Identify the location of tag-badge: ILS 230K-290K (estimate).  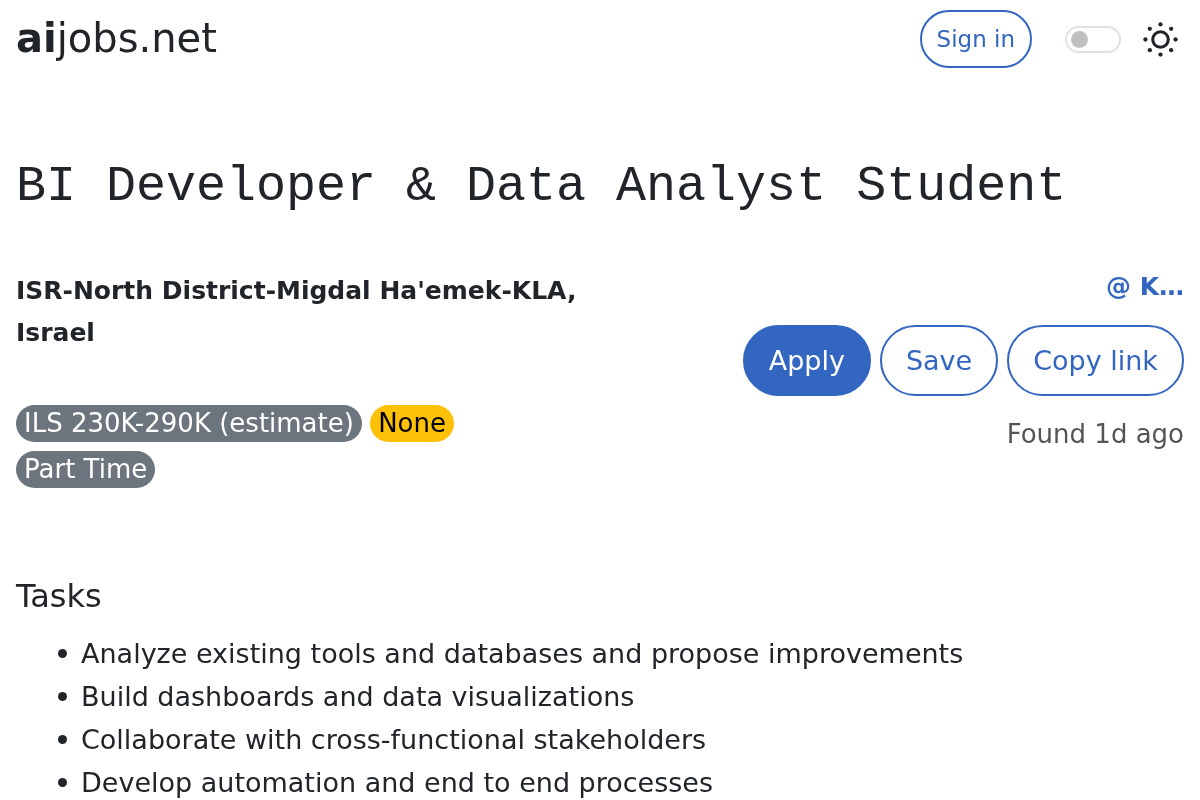
(189, 423).